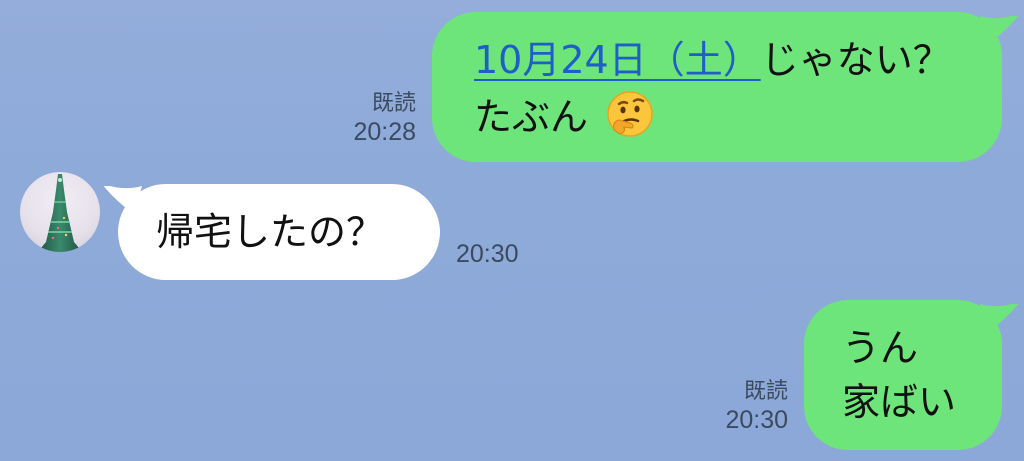 The width and height of the screenshot is (1024, 461). Describe the element at coordinates (880, 348) in the screenshot. I see `message-text: うん` at that location.